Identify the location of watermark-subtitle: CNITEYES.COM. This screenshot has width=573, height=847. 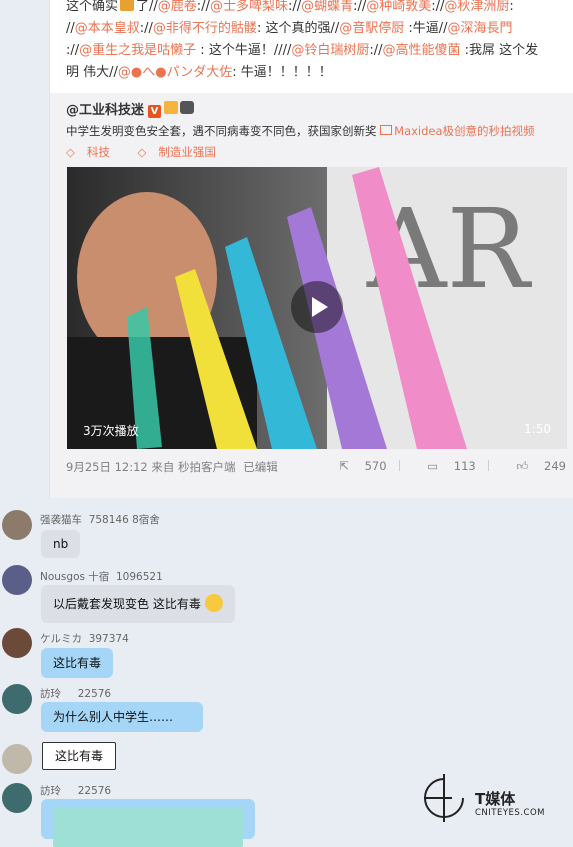
(510, 813).